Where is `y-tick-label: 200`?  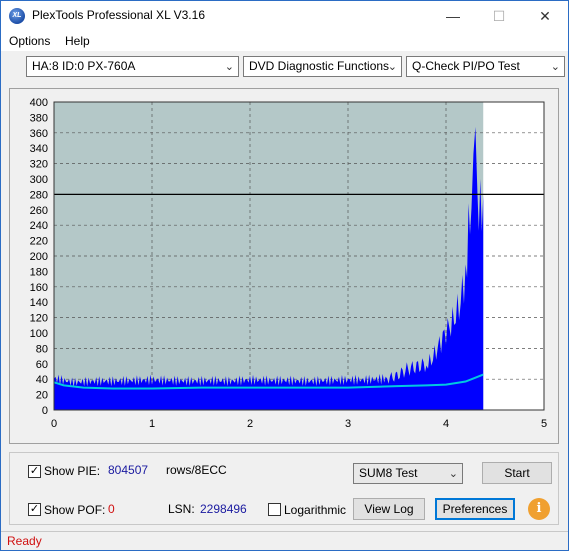 y-tick-label: 200 is located at coordinates (39, 257).